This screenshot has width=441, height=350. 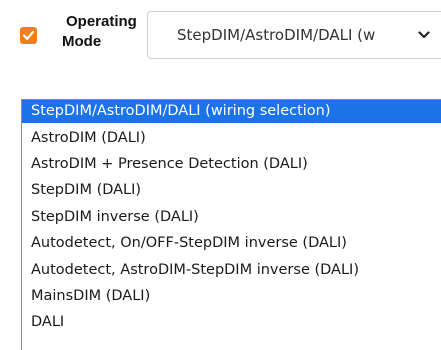 I want to click on dropdown-option-mainsdim: MainsDIM (DALI), so click(x=231, y=296).